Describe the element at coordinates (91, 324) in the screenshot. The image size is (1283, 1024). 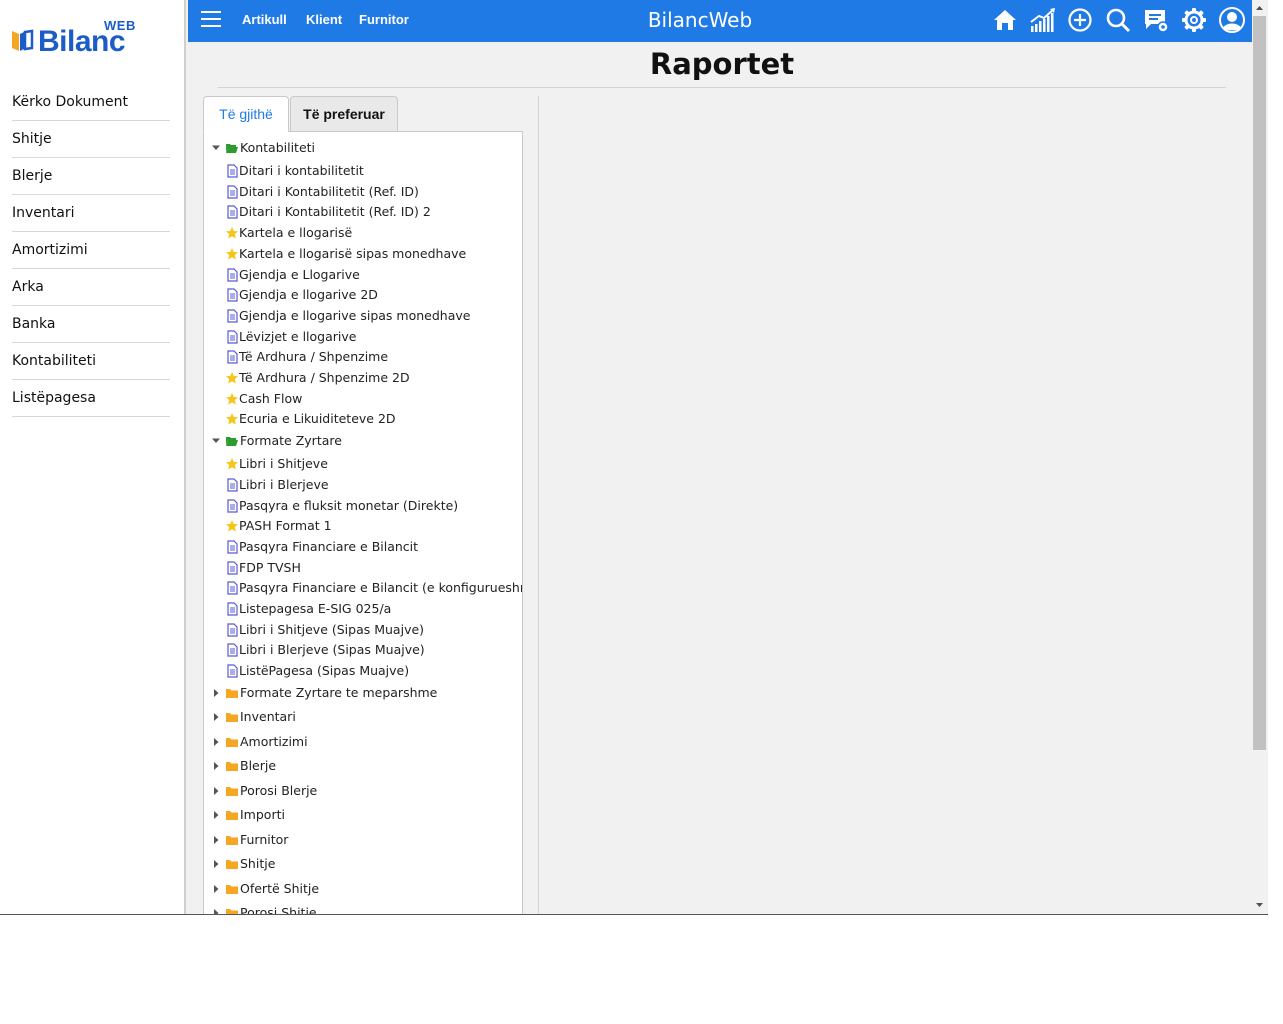
I see `sidebar-item-banka: Banka` at that location.